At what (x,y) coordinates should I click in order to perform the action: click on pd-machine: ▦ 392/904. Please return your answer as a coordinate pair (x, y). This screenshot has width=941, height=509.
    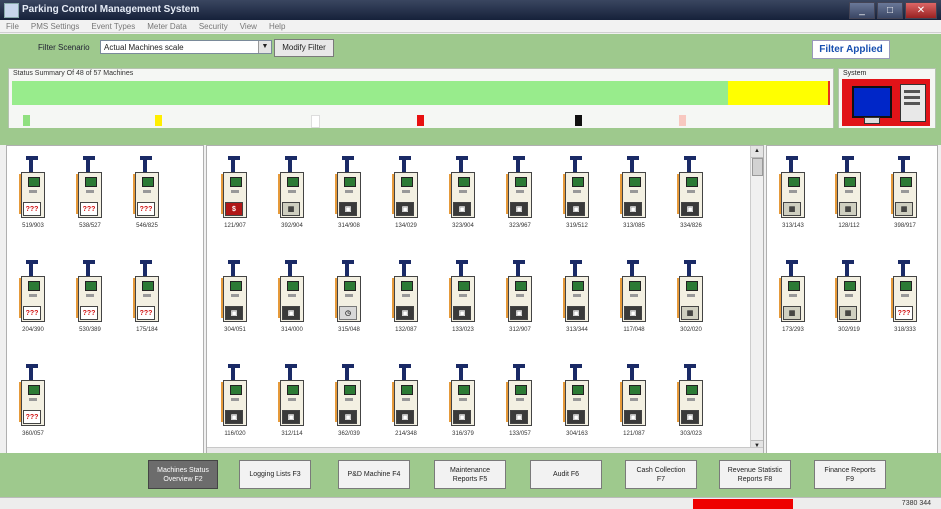
    Looking at the image, I should click on (292, 193).